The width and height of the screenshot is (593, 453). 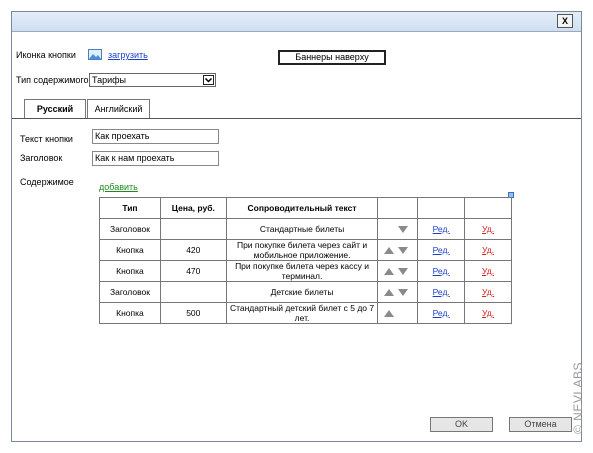 I want to click on column-header-type: Тип, so click(x=130, y=208).